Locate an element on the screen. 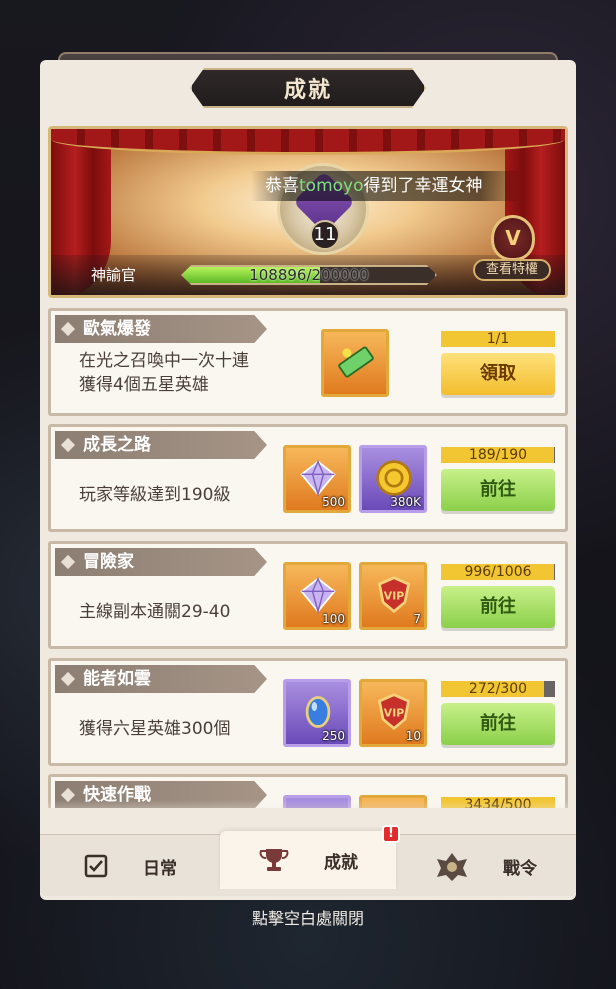 Image resolution: width=616 pixels, height=989 pixels. xp-progress-bar: 108896/200000 is located at coordinates (309, 275).